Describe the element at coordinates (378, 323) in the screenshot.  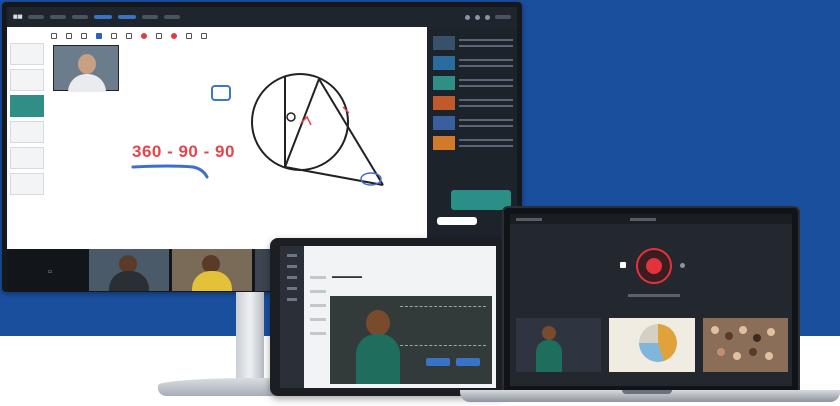
I see `instructor-head` at that location.